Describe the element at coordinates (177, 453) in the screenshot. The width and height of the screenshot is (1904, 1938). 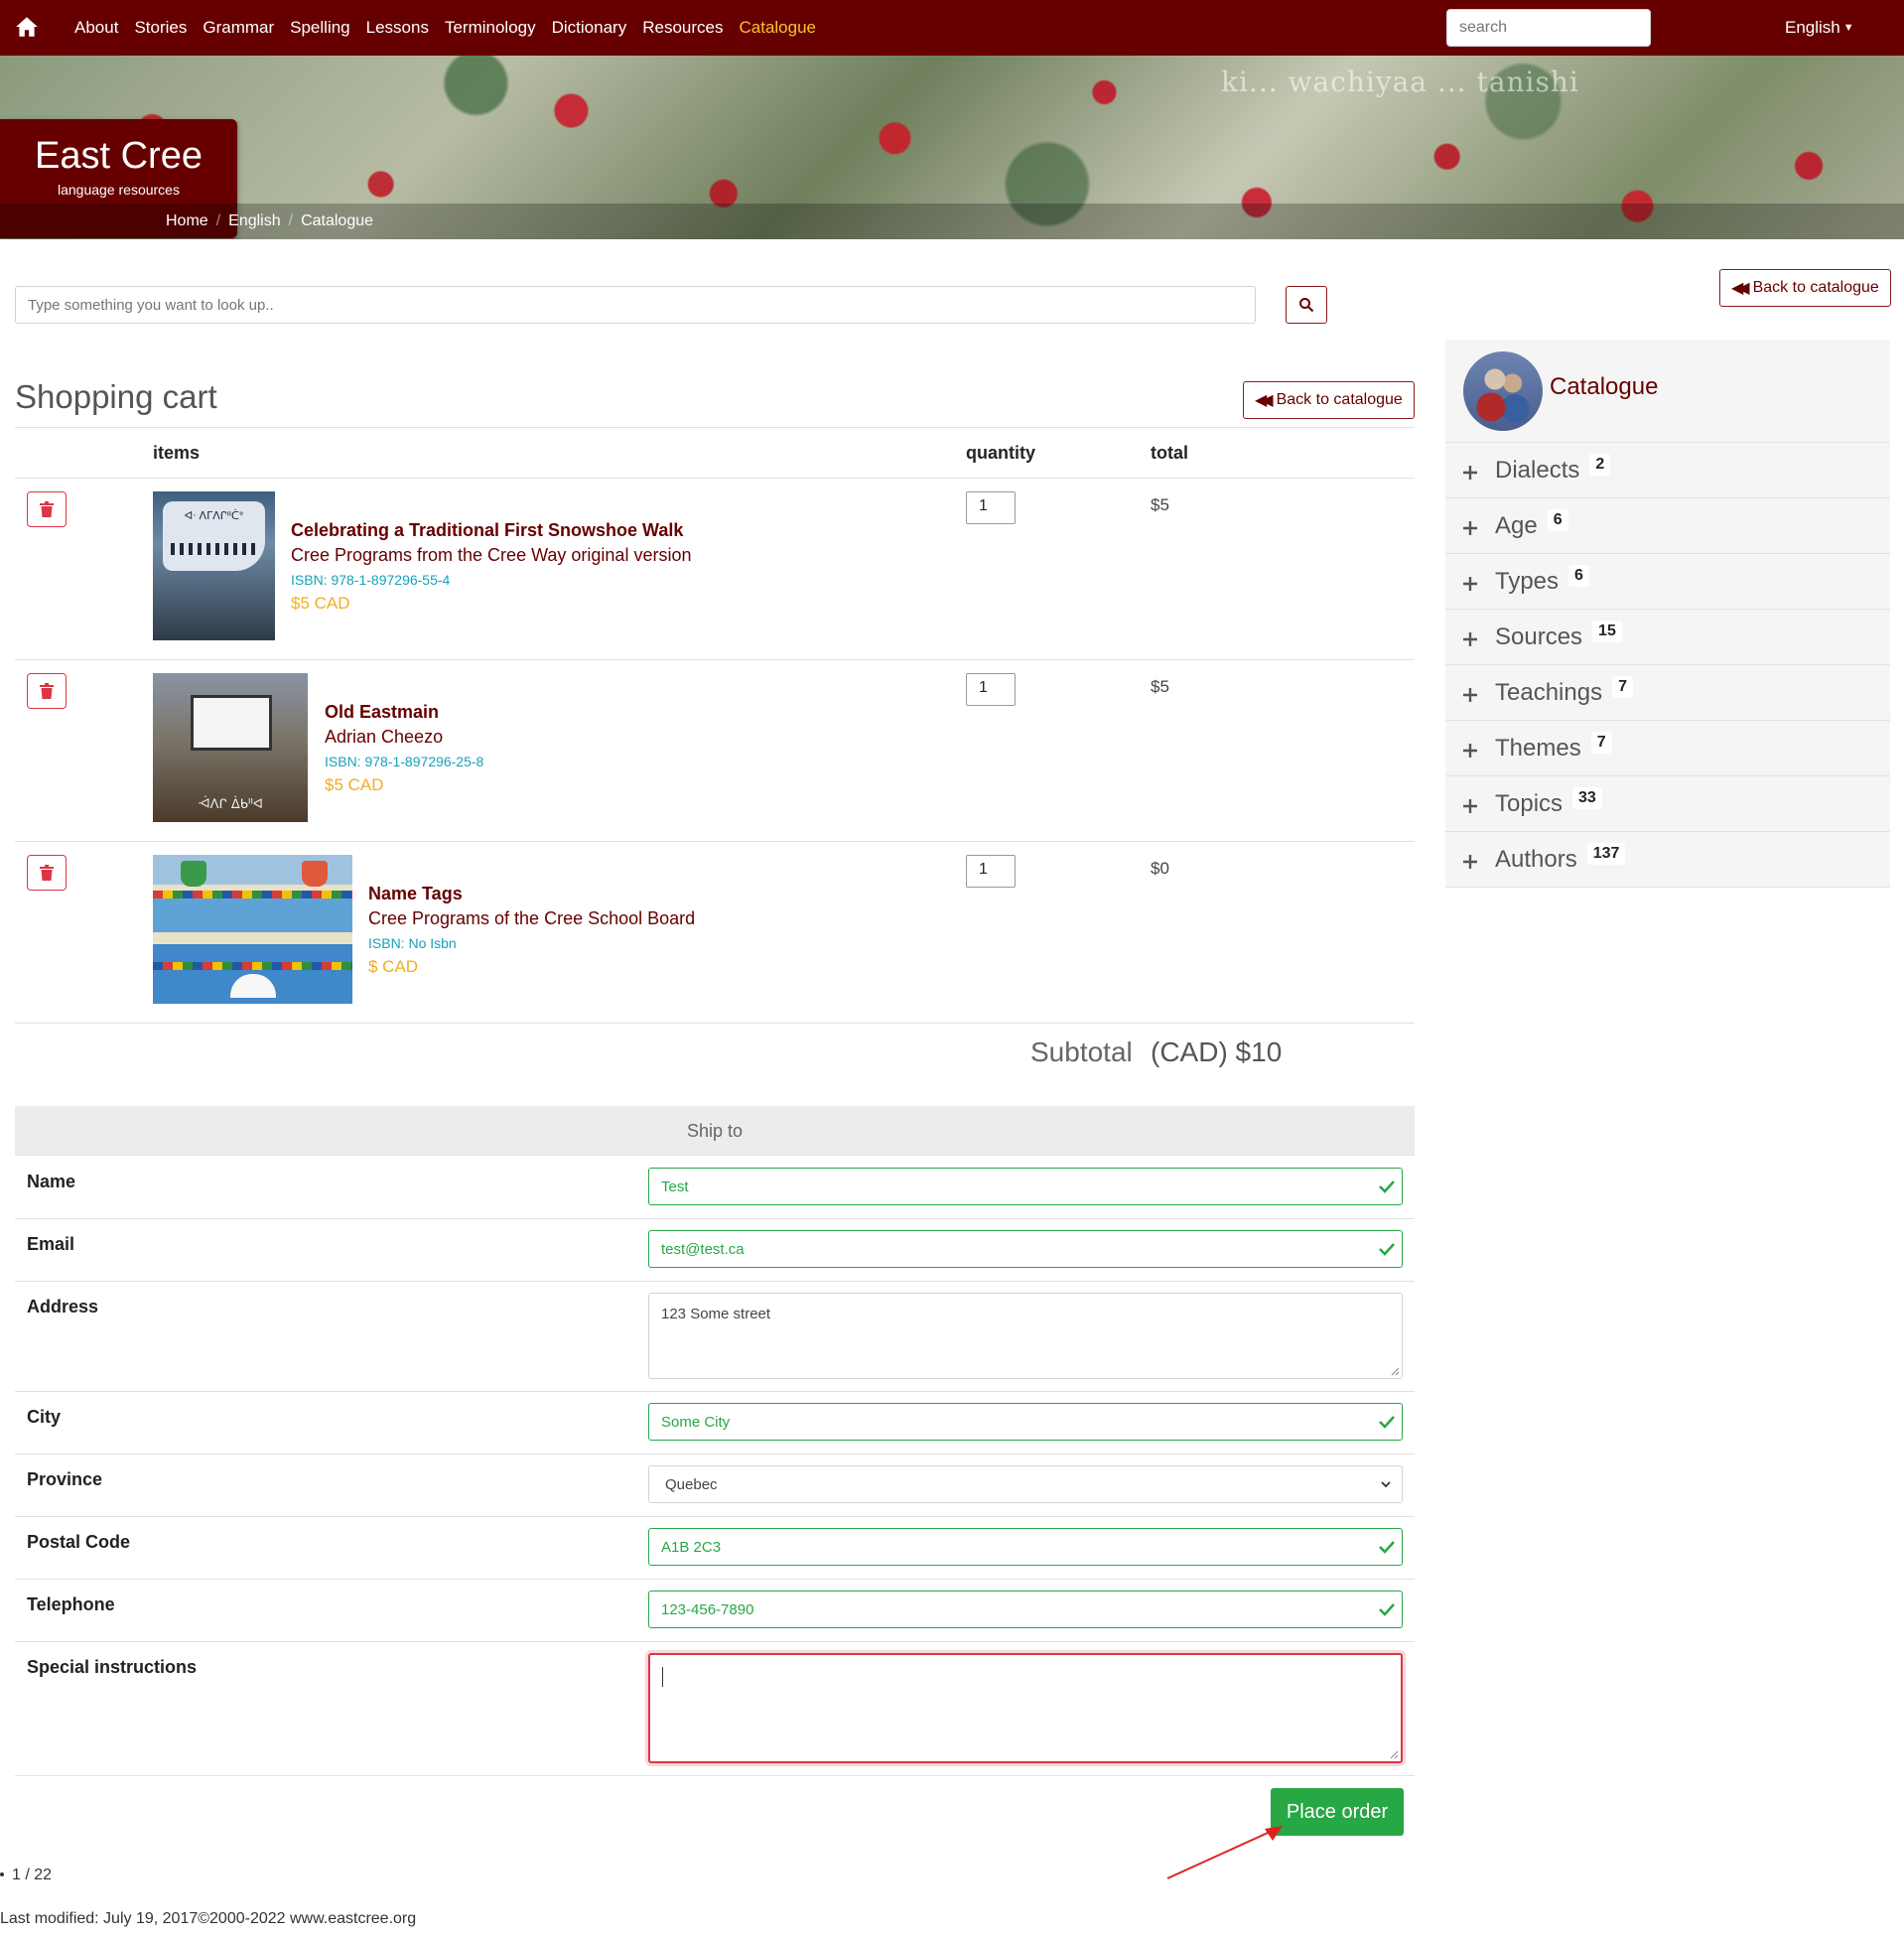
I see `column-header-items: items` at that location.